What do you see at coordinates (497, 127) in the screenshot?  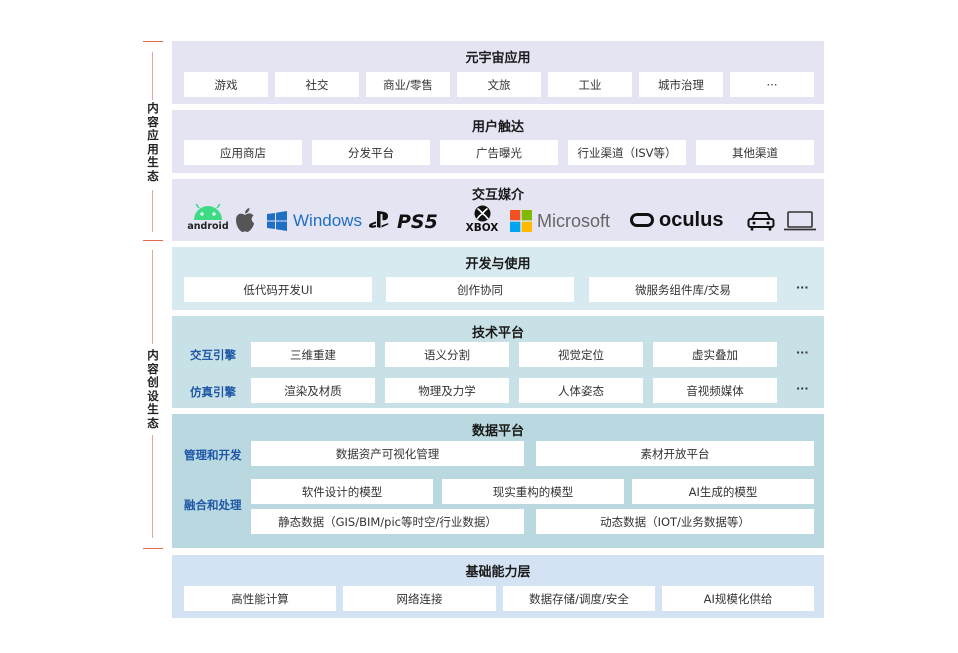 I see `layer-title: 用户触达` at bounding box center [497, 127].